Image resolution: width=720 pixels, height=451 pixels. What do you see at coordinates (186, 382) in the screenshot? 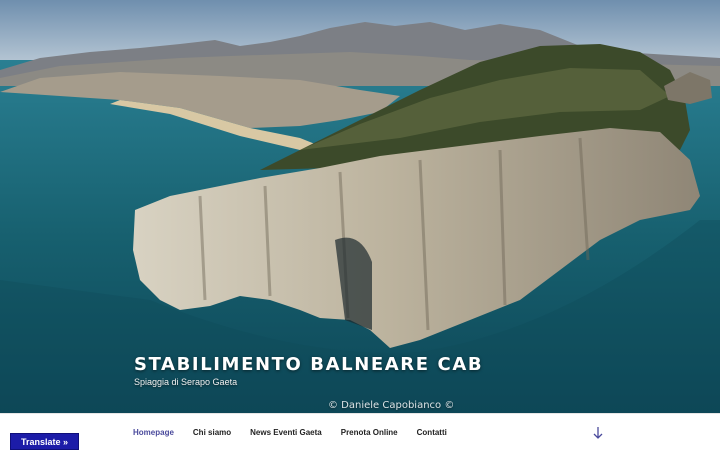
I see `site-description: Spiaggia di Serapo Gaeta` at bounding box center [186, 382].